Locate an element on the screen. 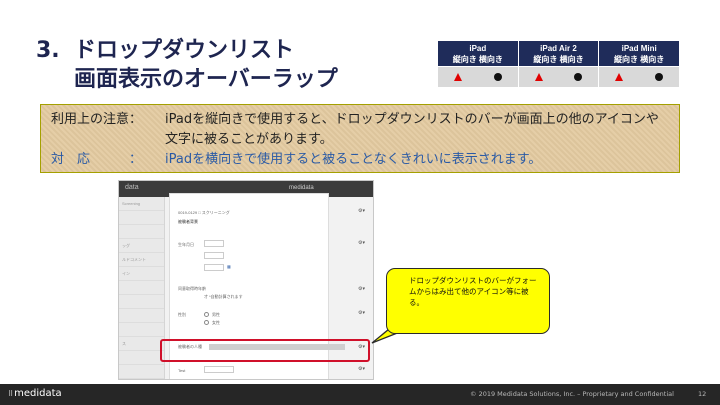 This screenshot has height=405, width=720. callout-text: ドロップダウンリストのバーがフォームからはみ出て他のアイコン等に被る。 is located at coordinates (473, 291).